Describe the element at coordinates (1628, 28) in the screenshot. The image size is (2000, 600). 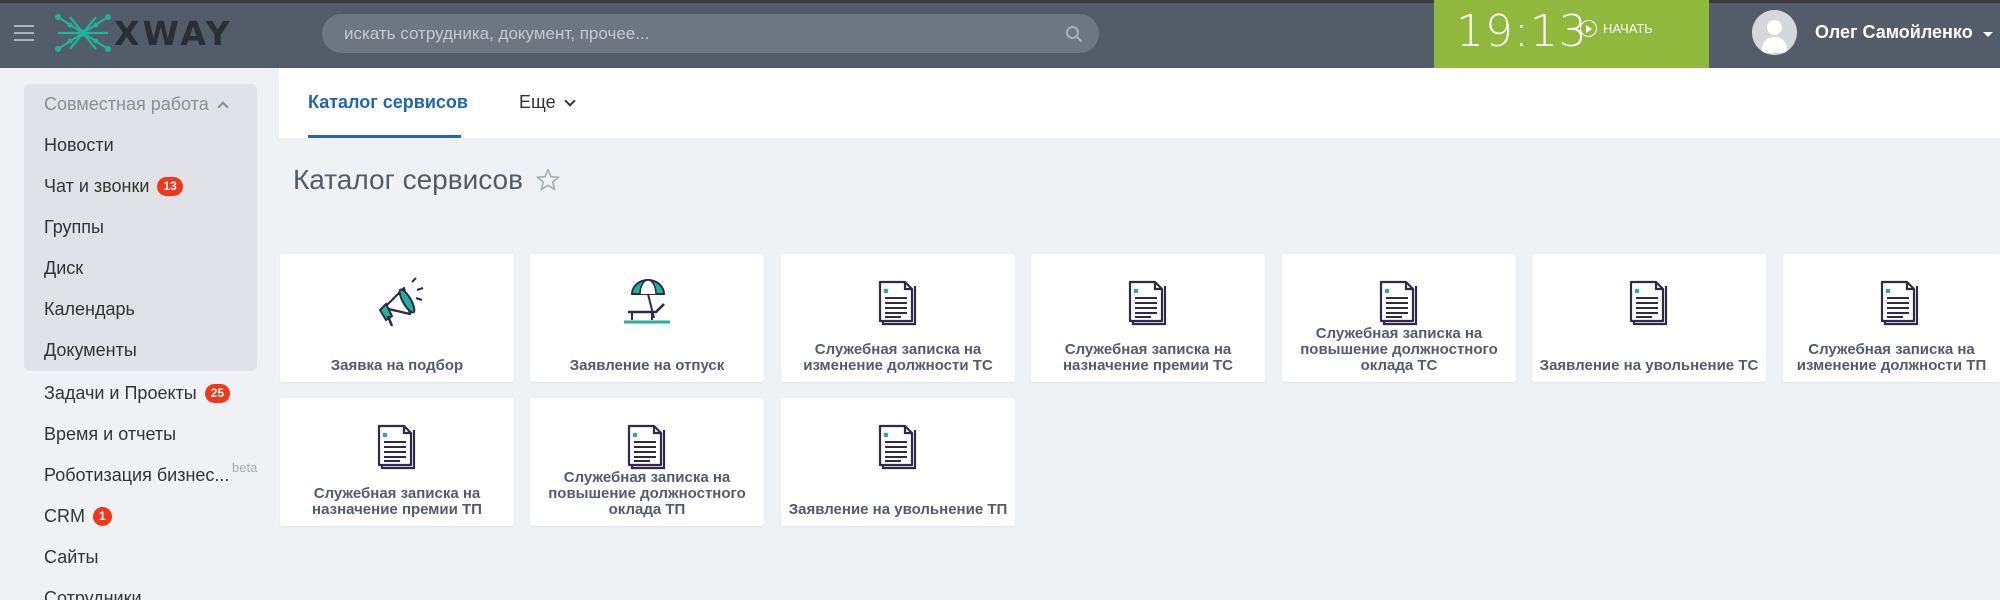
I see `start-label: НАЧАТЬ` at that location.